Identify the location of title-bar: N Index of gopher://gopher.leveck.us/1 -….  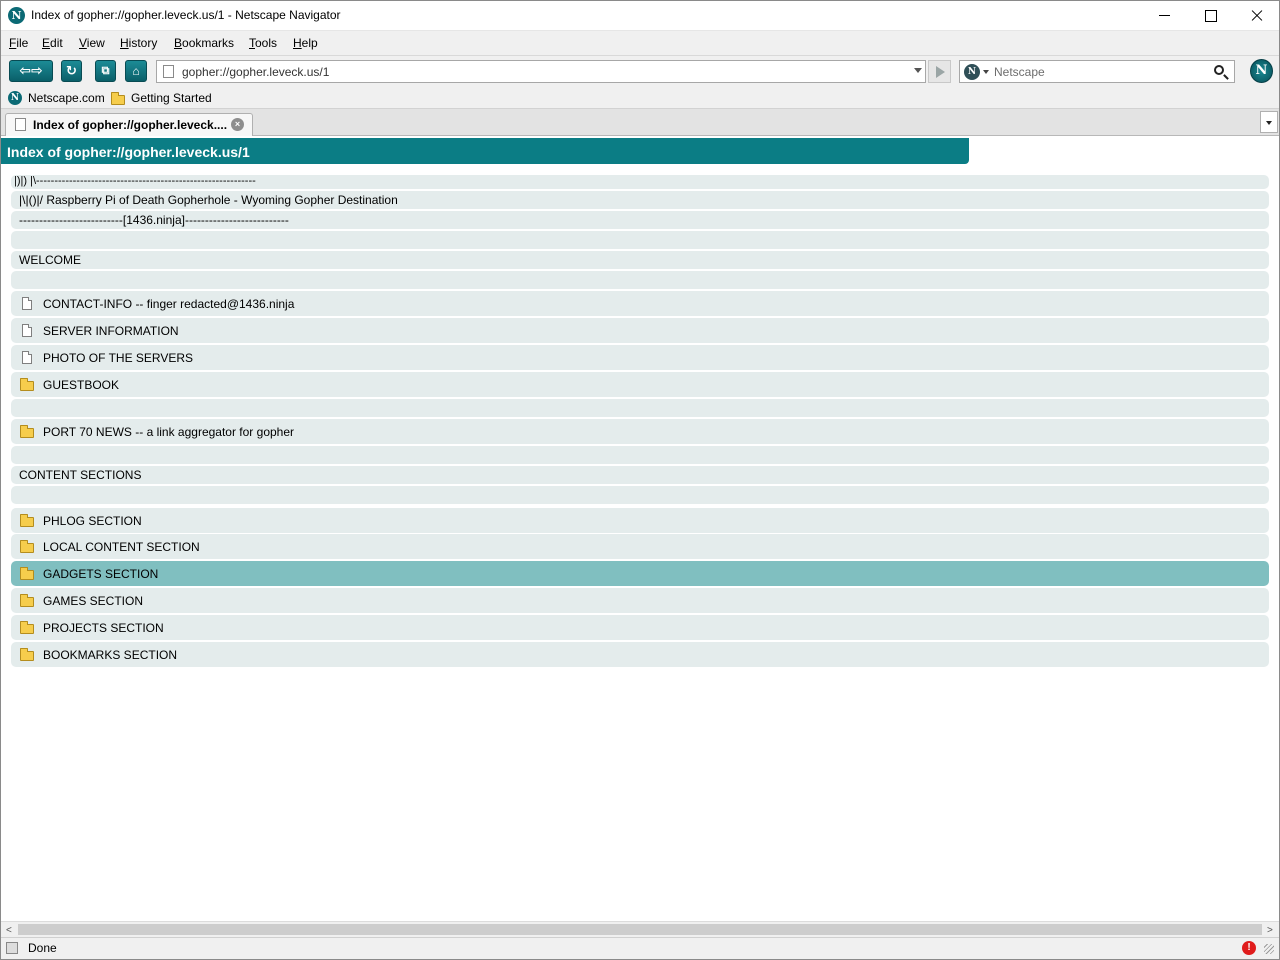
(640, 15).